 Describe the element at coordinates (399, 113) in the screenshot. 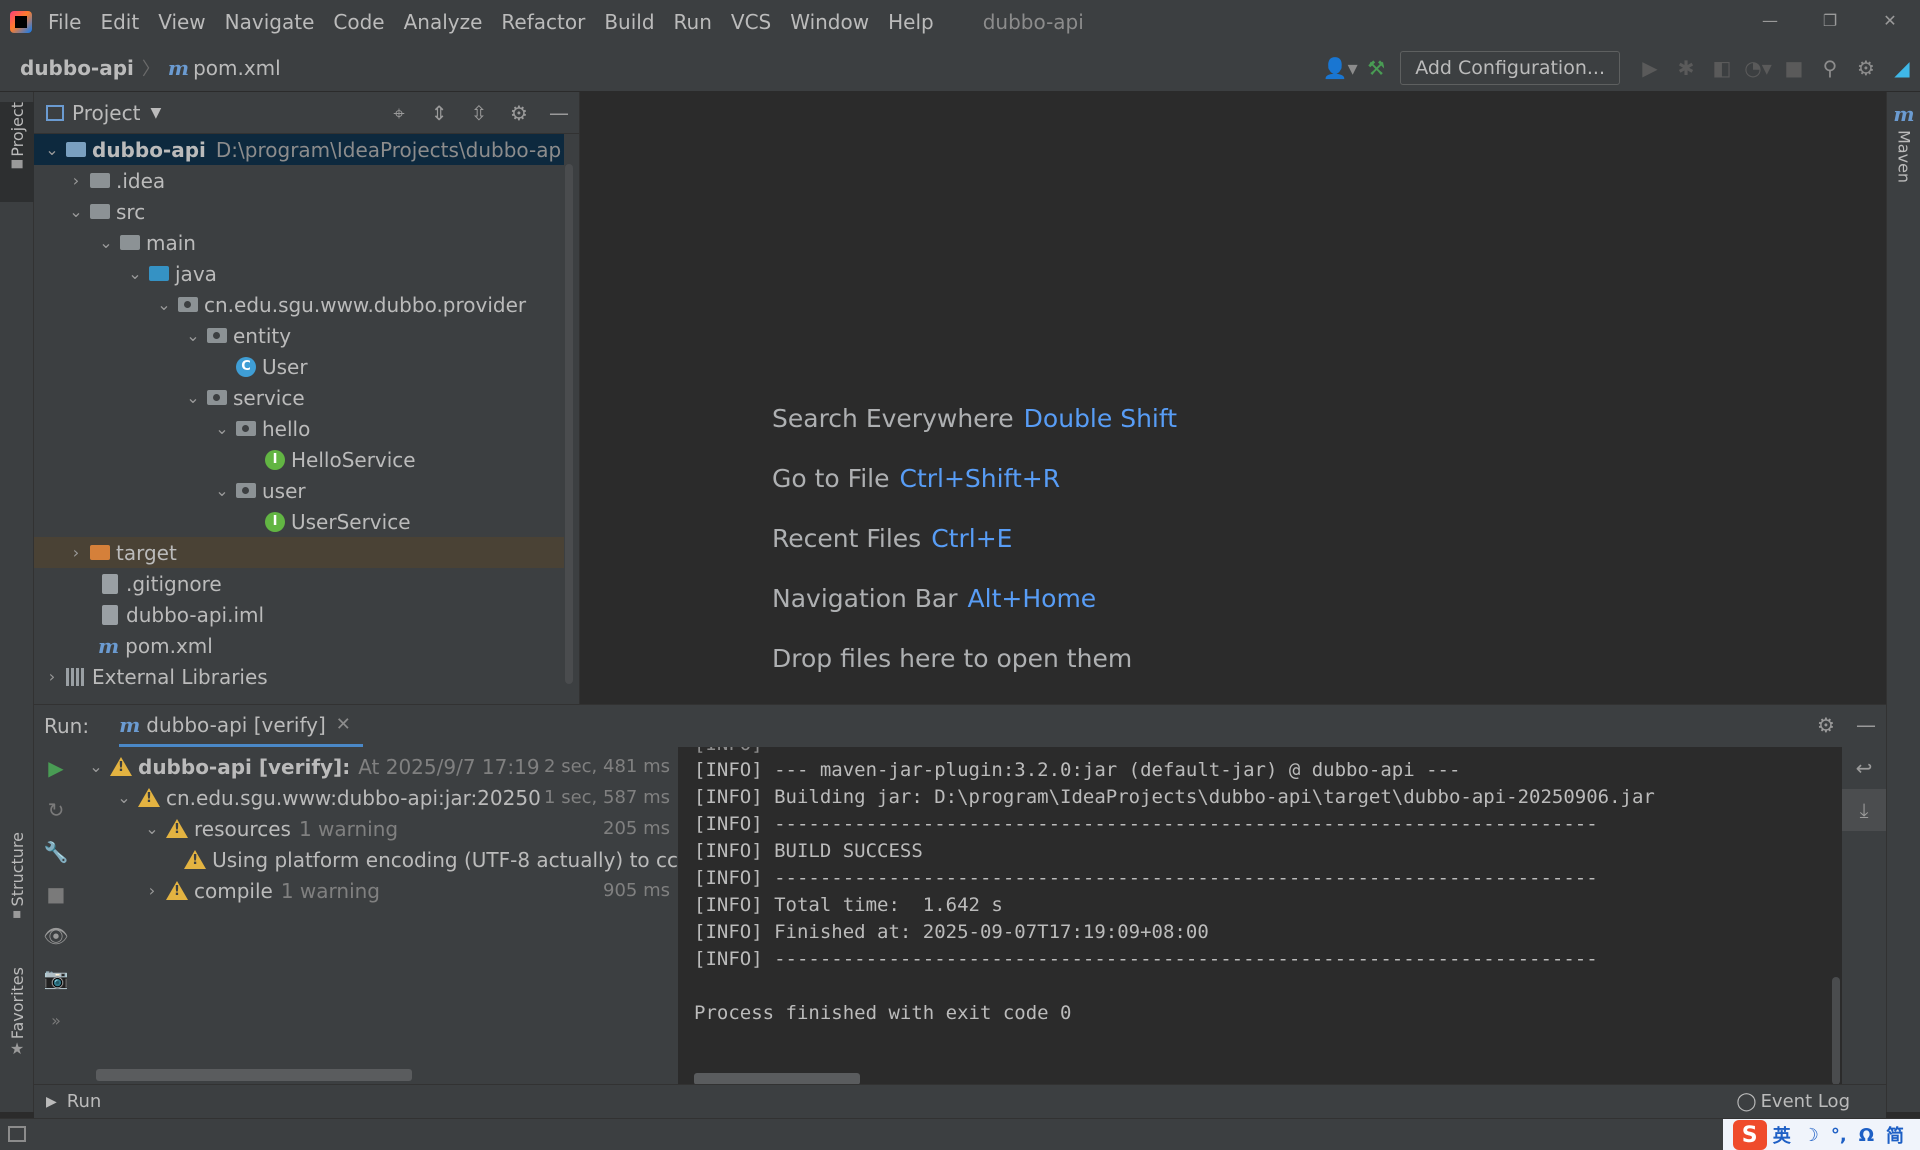

I see `locate-icon: ⌖` at that location.